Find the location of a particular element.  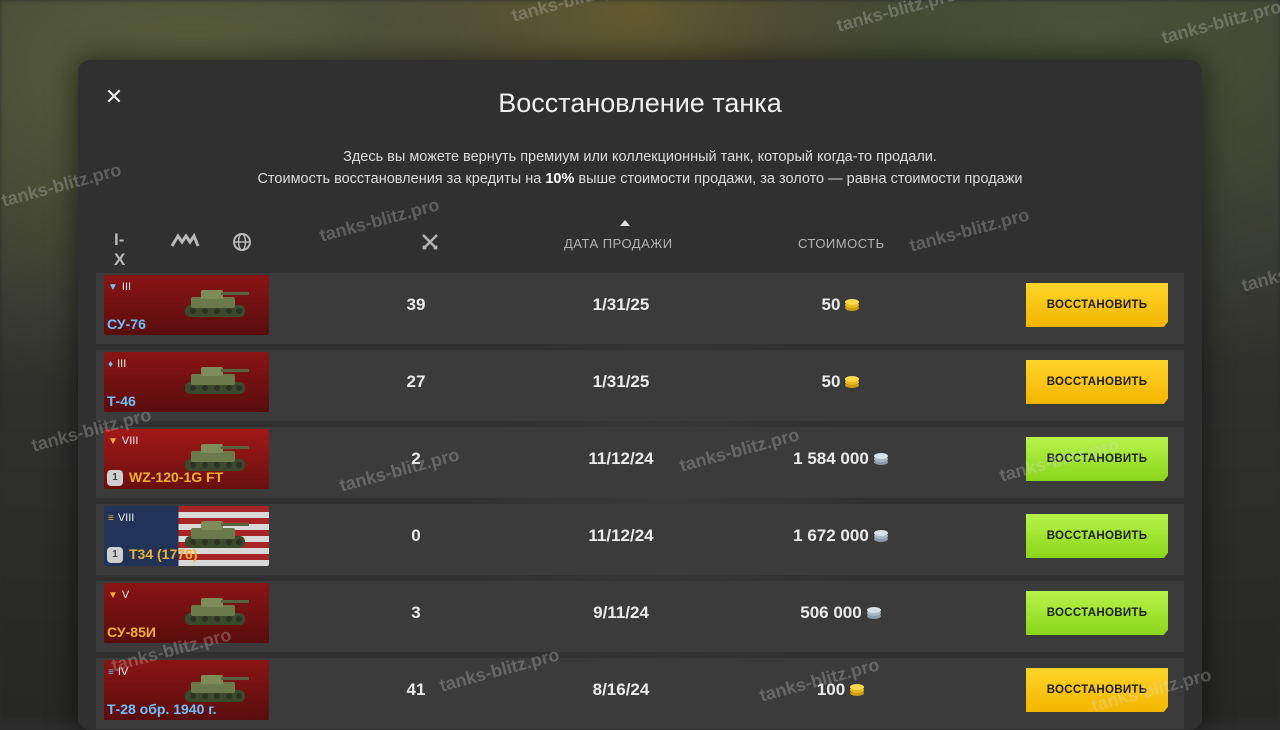

tank-row: ▼ III СУ-76 39 1/31/25 50 ВОССТАНОВИТЬ is located at coordinates (640, 308).